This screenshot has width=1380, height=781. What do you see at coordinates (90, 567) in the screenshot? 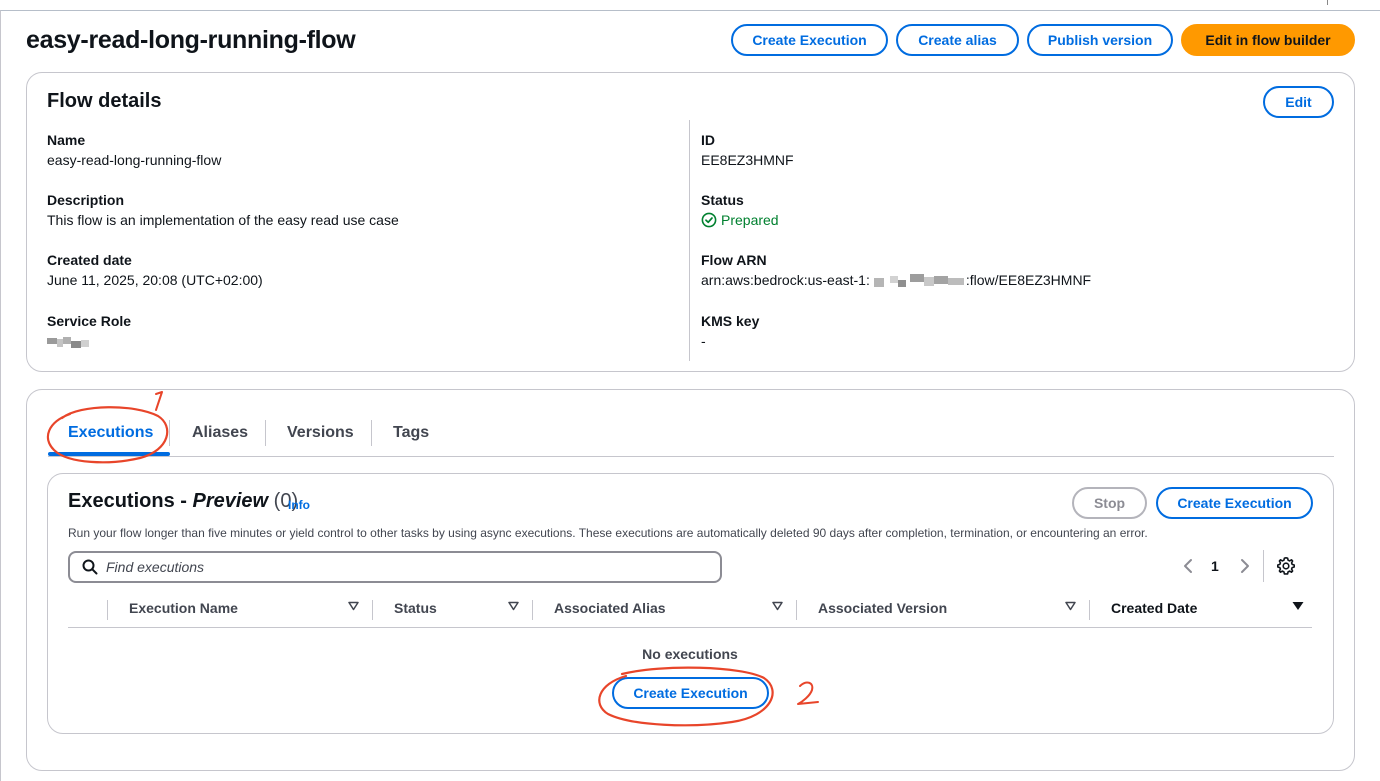
I see `search-icon` at bounding box center [90, 567].